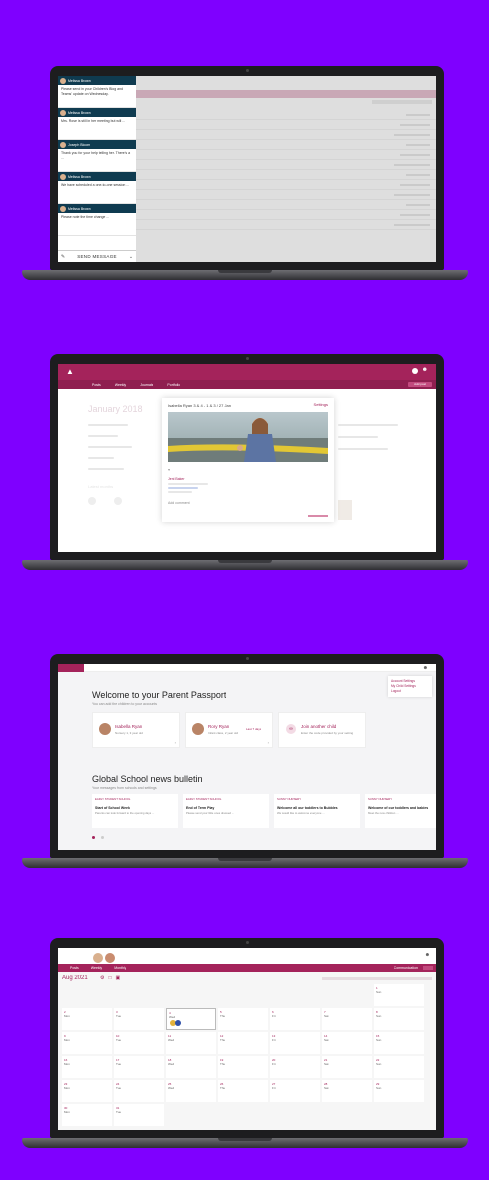 This screenshot has height=1180, width=489. I want to click on add-comment-link: Add comment, so click(179, 503).